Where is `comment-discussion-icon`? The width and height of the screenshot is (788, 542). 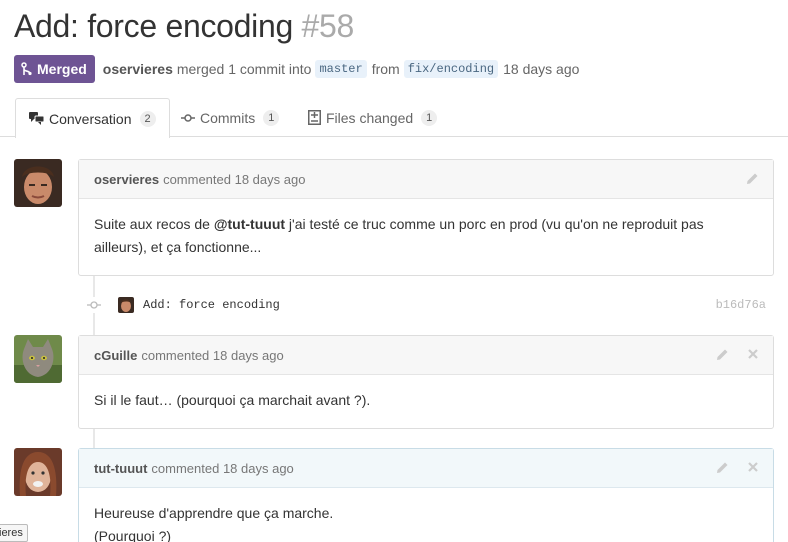 comment-discussion-icon is located at coordinates (36, 118).